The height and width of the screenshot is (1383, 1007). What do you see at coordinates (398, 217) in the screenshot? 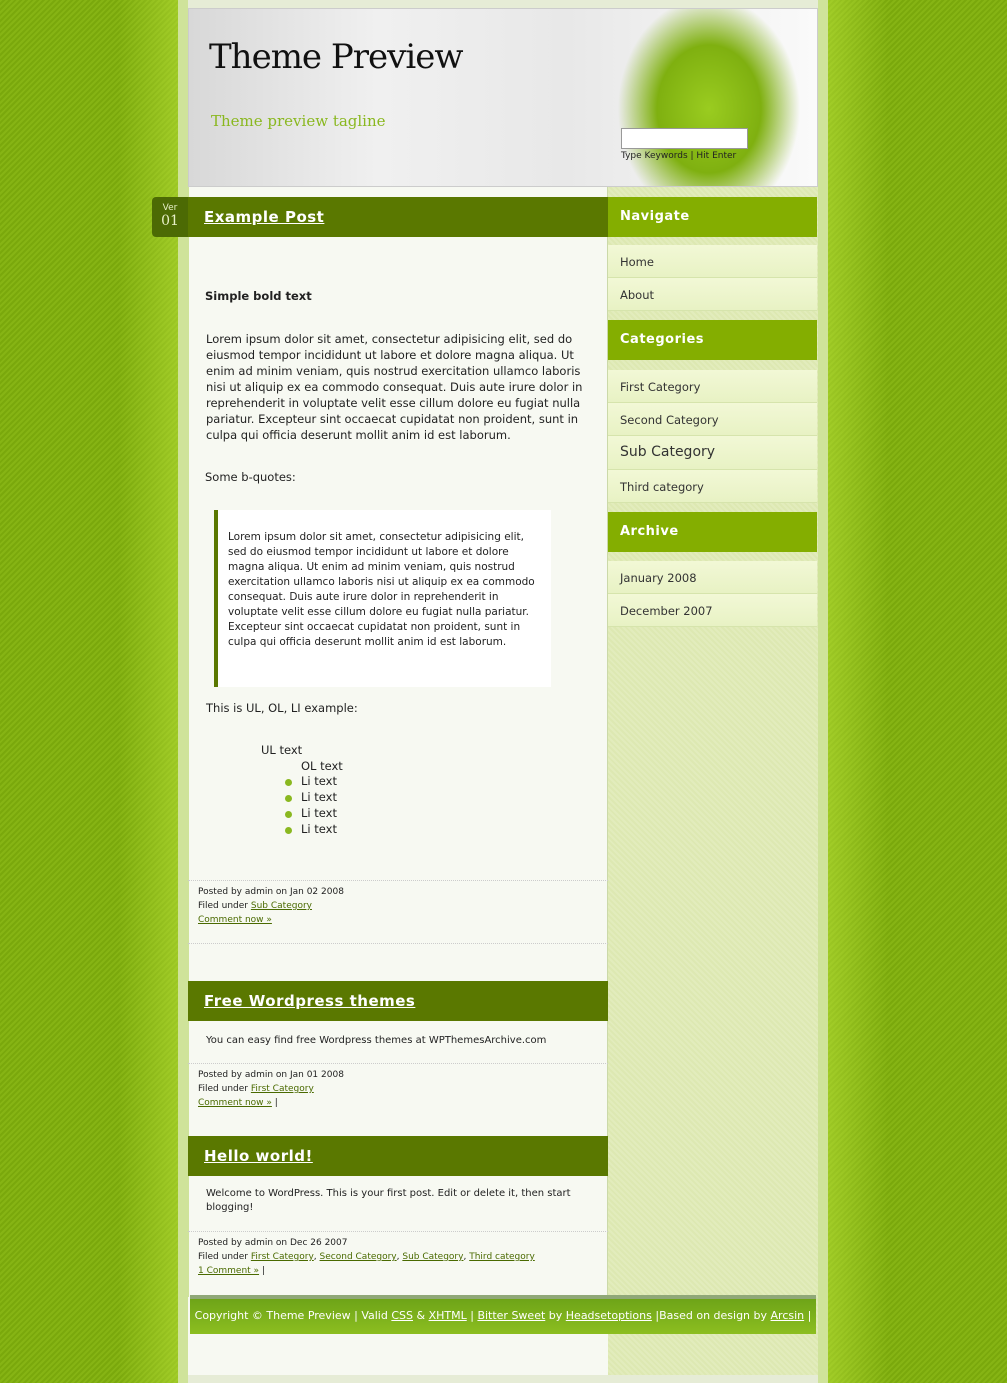
I see `post-header: Example Post` at bounding box center [398, 217].